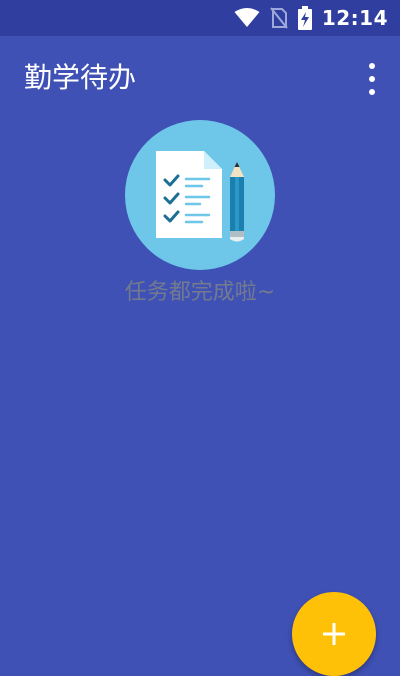 Image resolution: width=400 pixels, height=676 pixels. I want to click on status-time: 12:14, so click(354, 18).